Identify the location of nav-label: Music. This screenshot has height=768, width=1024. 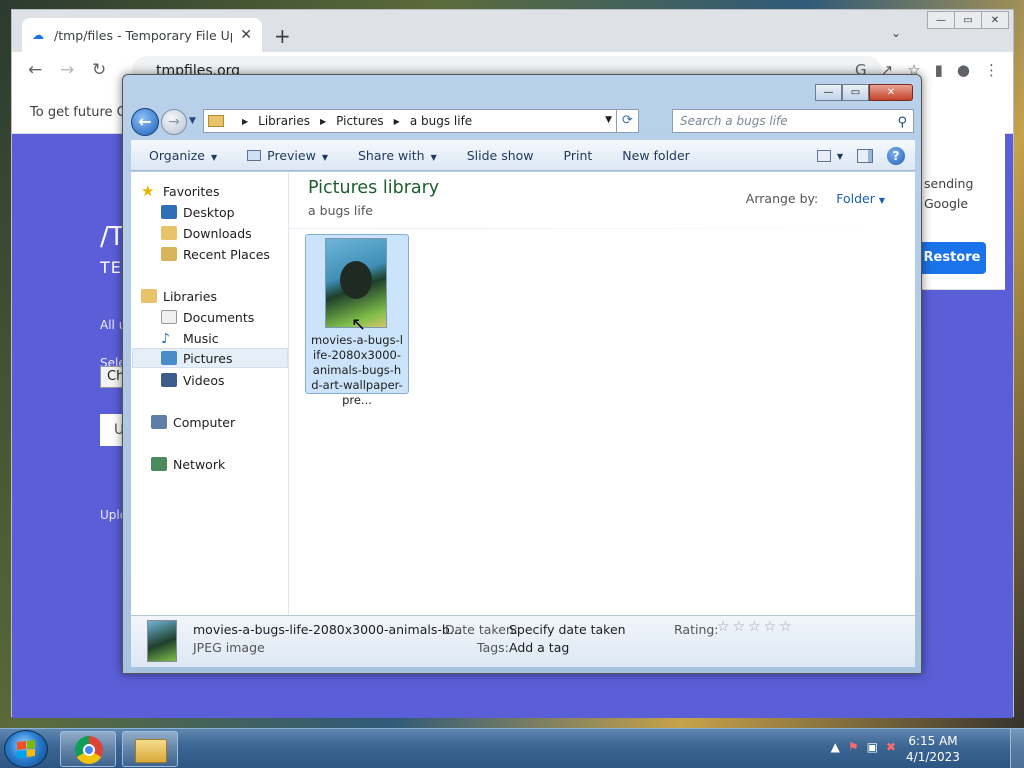
(201, 338).